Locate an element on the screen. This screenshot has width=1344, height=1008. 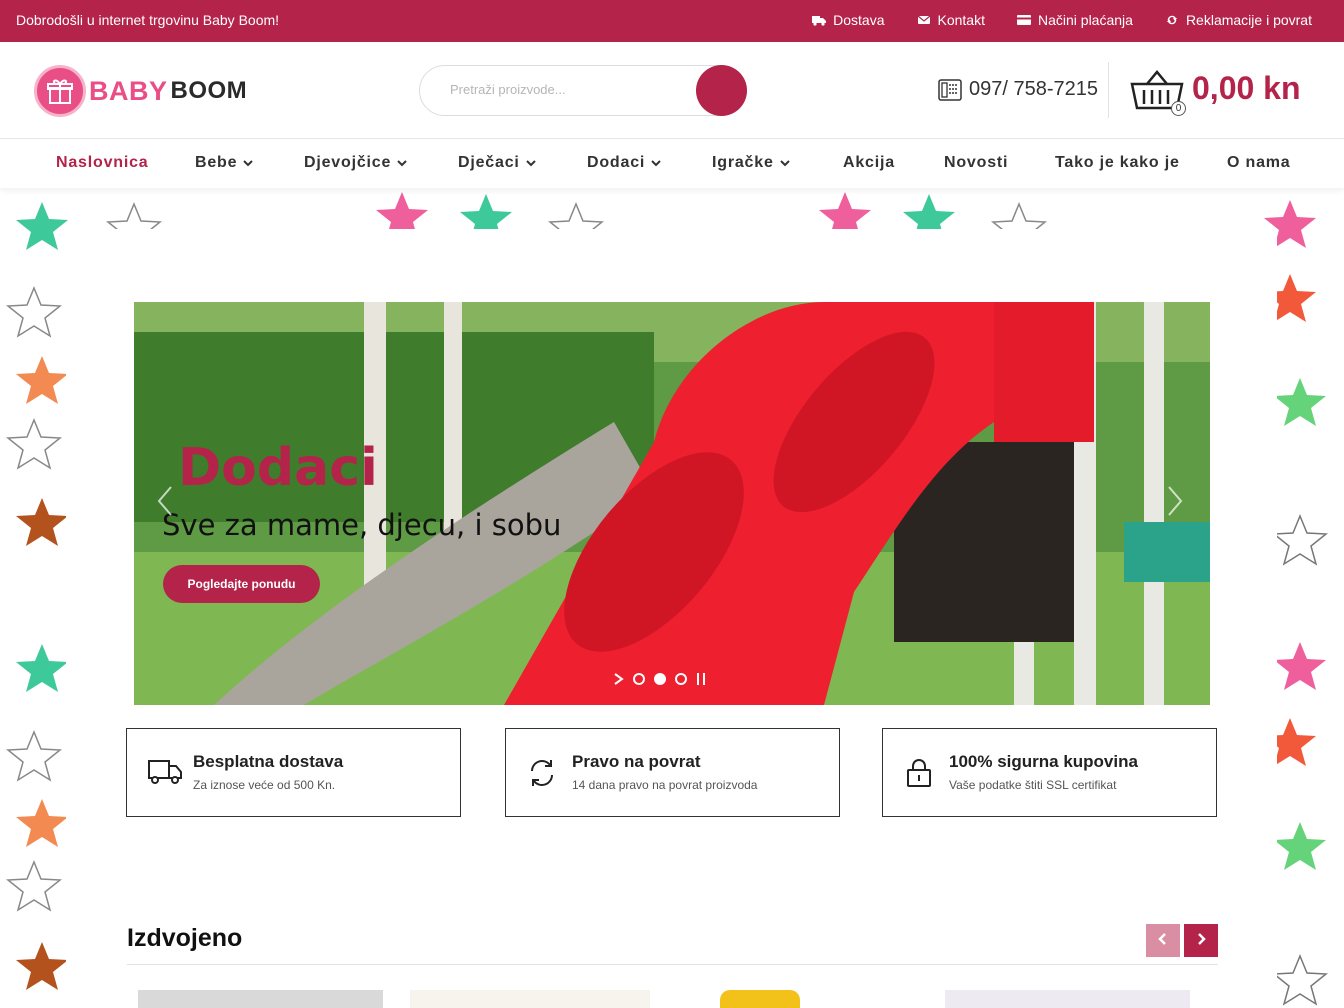
featured-title: Izdvojeno is located at coordinates (185, 938).